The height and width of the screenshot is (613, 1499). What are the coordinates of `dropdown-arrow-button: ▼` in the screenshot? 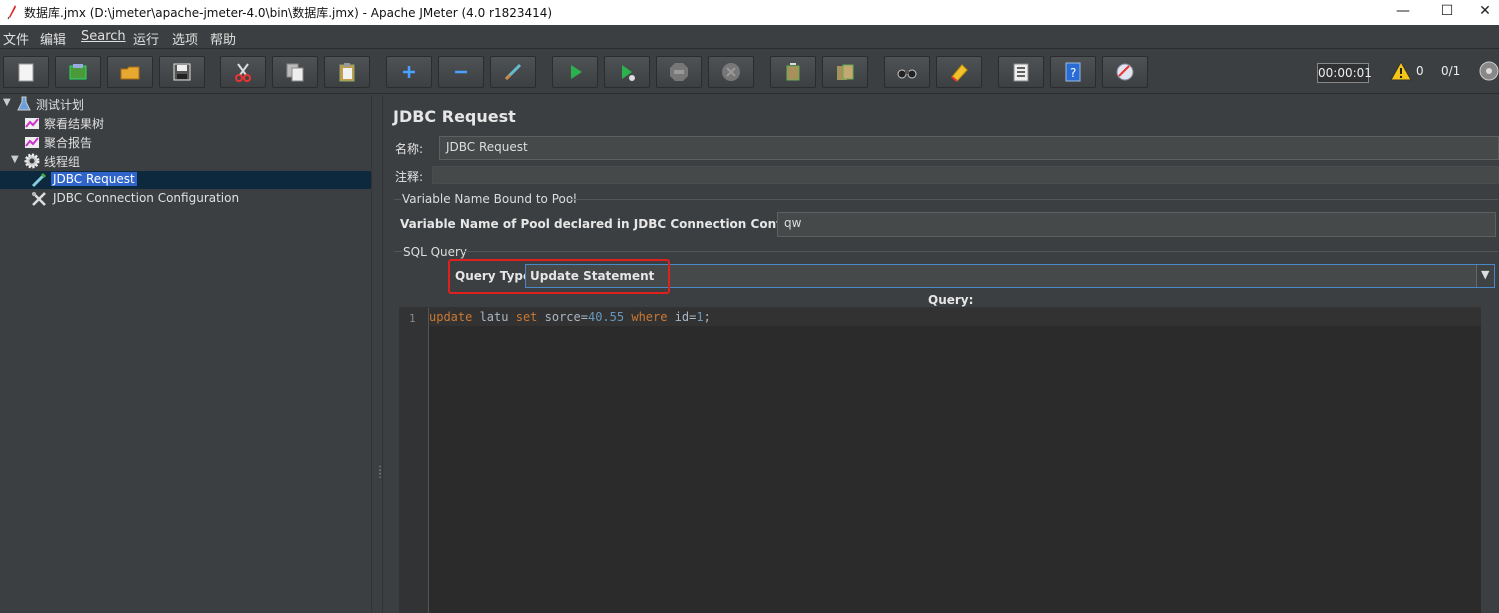 It's located at (1485, 276).